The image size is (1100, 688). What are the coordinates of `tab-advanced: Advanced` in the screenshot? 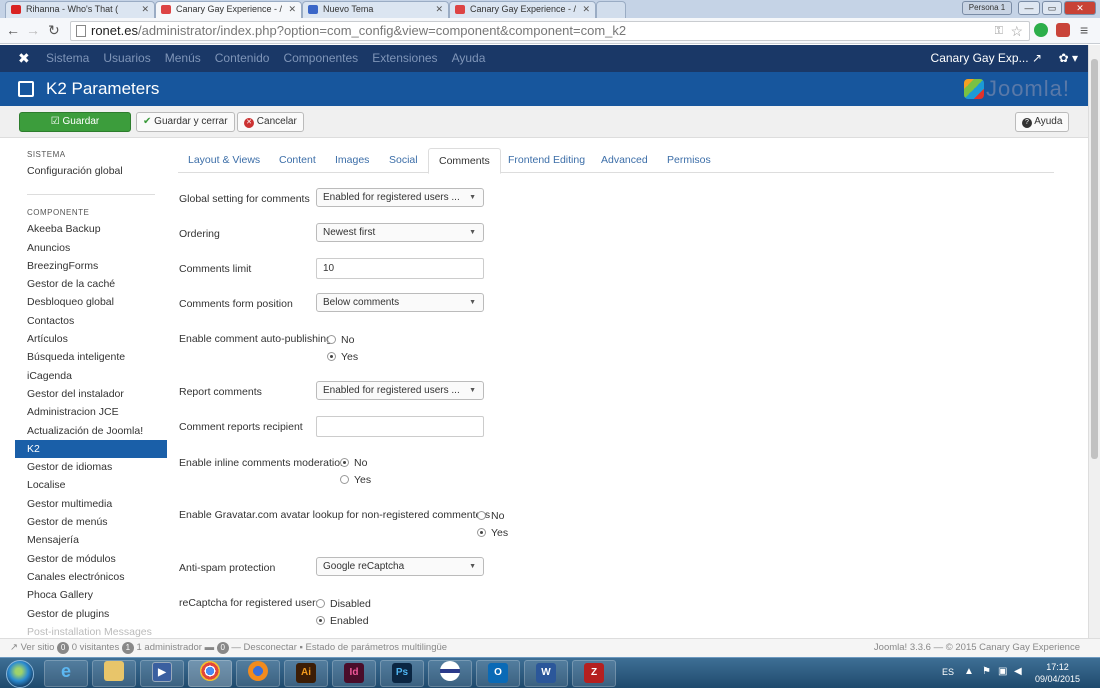 It's located at (624, 161).